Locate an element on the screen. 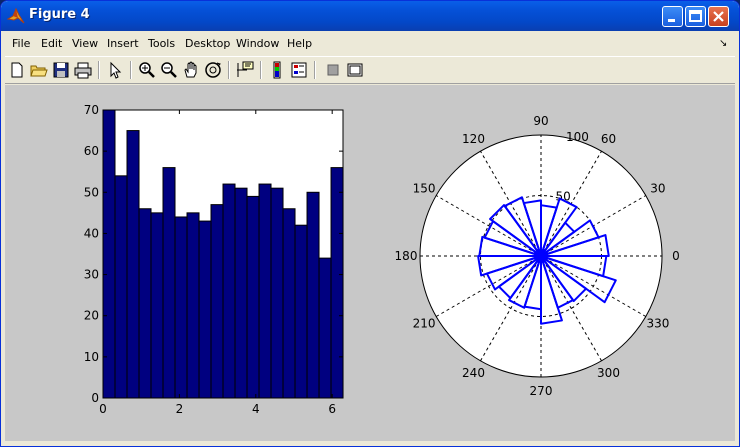 The height and width of the screenshot is (447, 740). rotate-3d-icon is located at coordinates (213, 70).